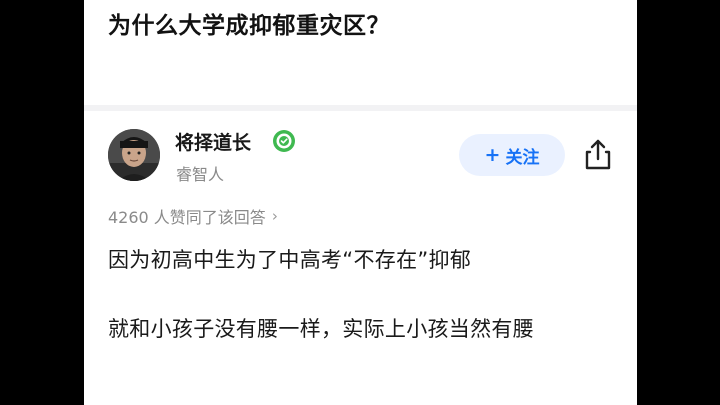  Describe the element at coordinates (522, 157) in the screenshot. I see `follow-label: 关注` at that location.